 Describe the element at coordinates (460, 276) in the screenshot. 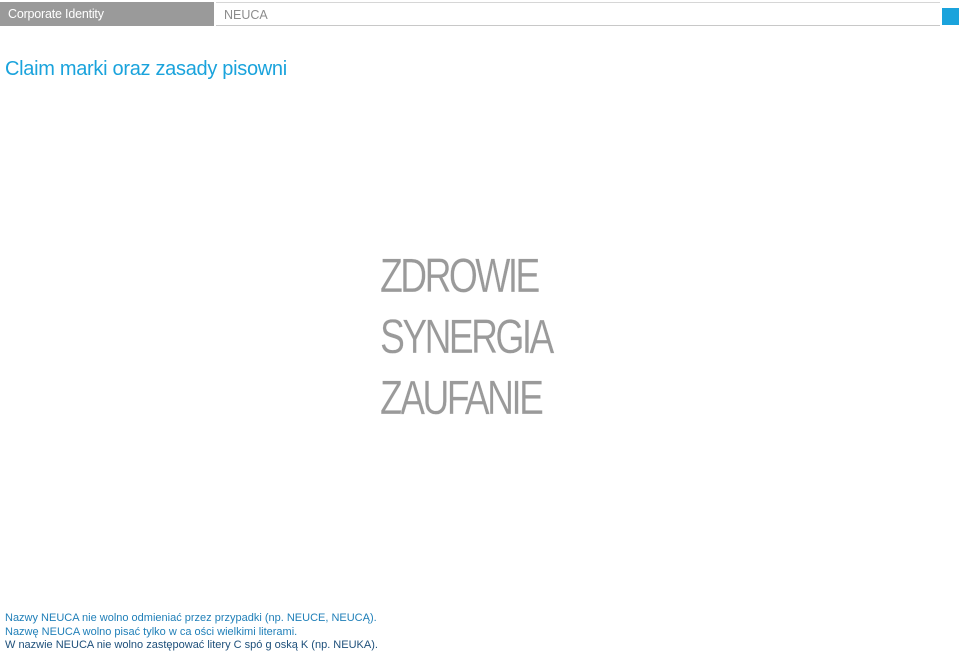

I see `claim-word: ZDROWIE` at that location.